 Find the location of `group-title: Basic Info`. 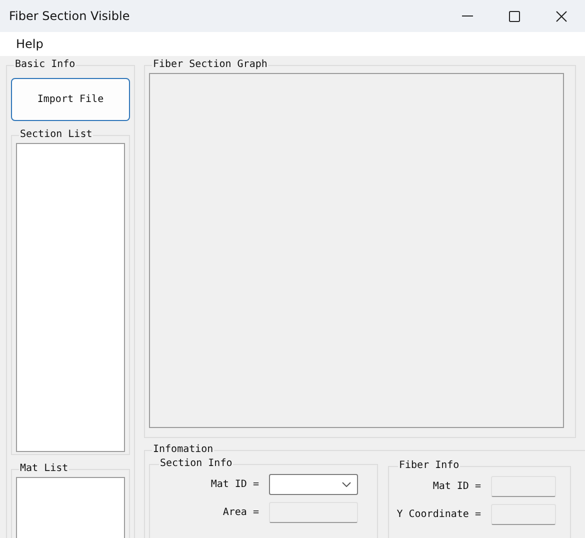

group-title: Basic Info is located at coordinates (45, 65).